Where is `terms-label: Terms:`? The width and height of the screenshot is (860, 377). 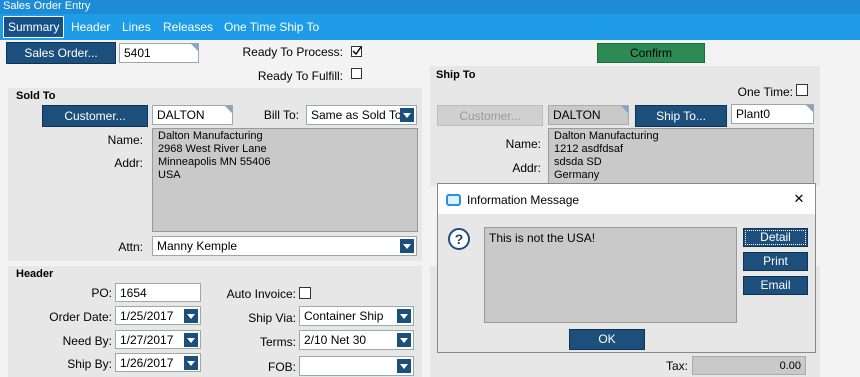 terms-label: Terms: is located at coordinates (278, 342).